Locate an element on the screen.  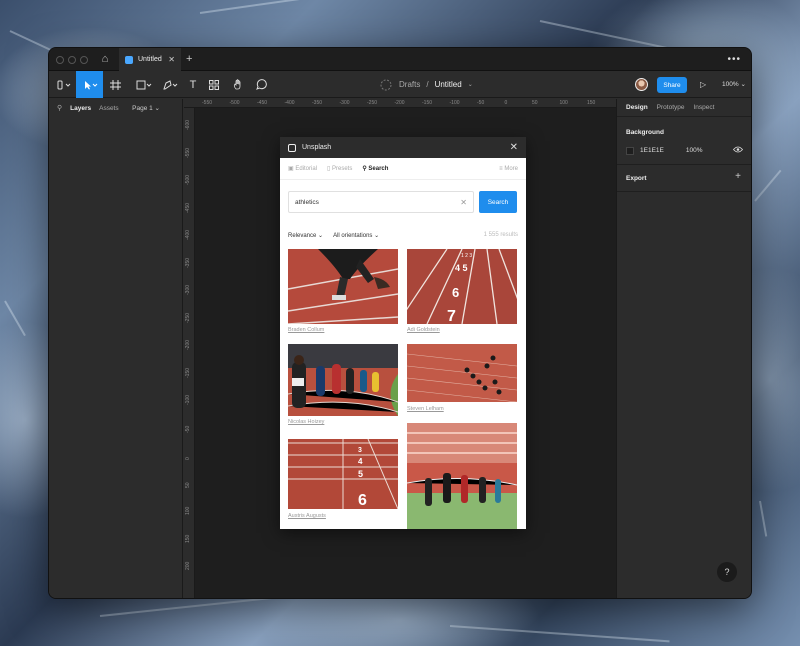
sort-dropdown: Relevance ⌄ is located at coordinates (305, 235).